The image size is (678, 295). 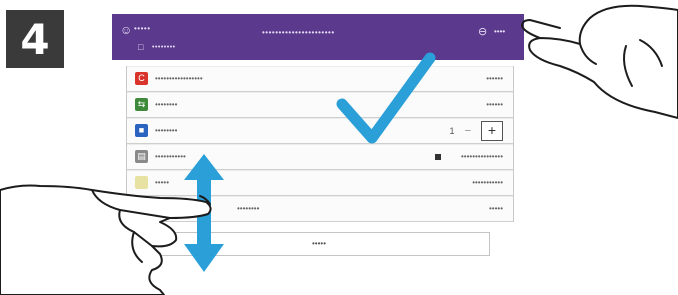 What do you see at coordinates (106, 239) in the screenshot?
I see `swipe-hand-icon` at bounding box center [106, 239].